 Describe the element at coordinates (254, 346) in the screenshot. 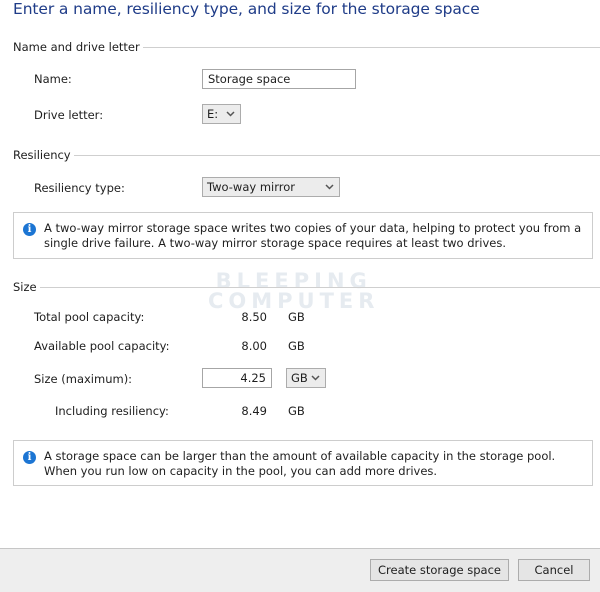

I see `available-pool-capacity-value: 8.00` at that location.